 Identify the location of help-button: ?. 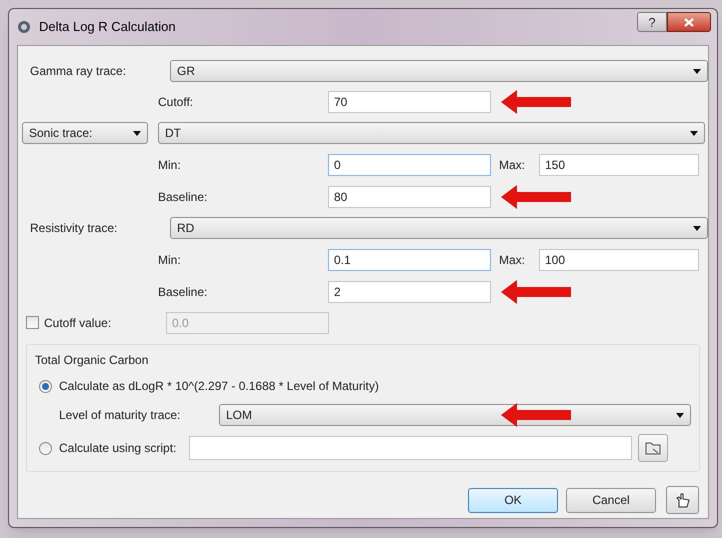
(652, 22).